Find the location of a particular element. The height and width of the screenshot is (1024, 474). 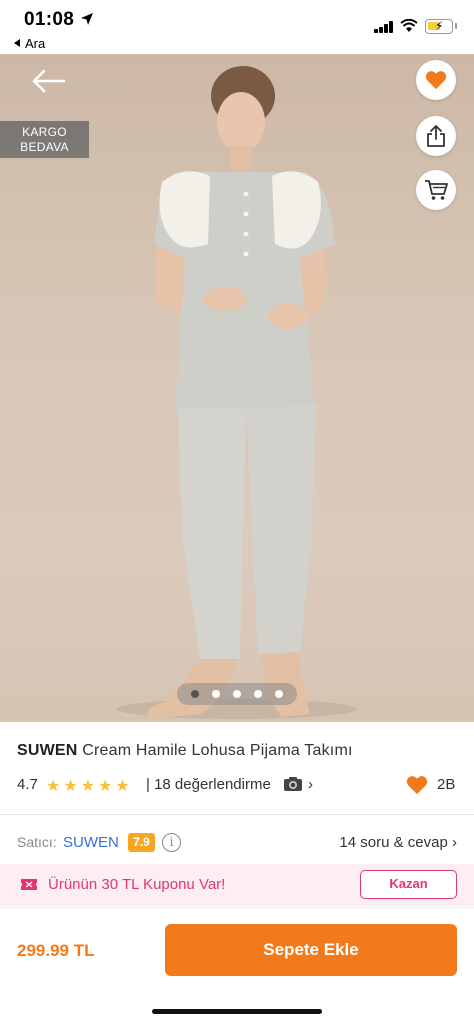

review-count: | 18 değerlendirme is located at coordinates (208, 784).